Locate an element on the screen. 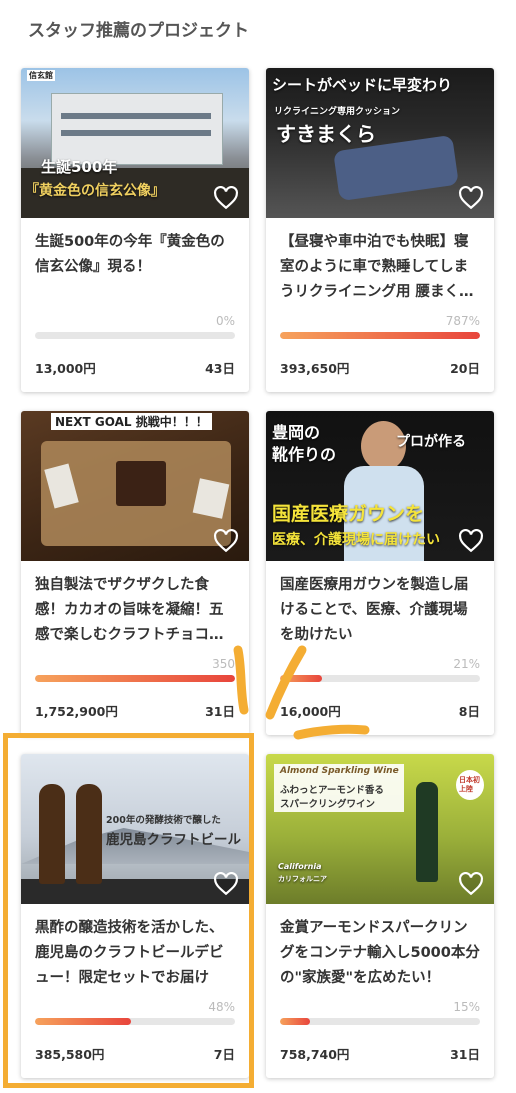 The height and width of the screenshot is (1093, 516). progress-percent: 21% is located at coordinates (466, 664).